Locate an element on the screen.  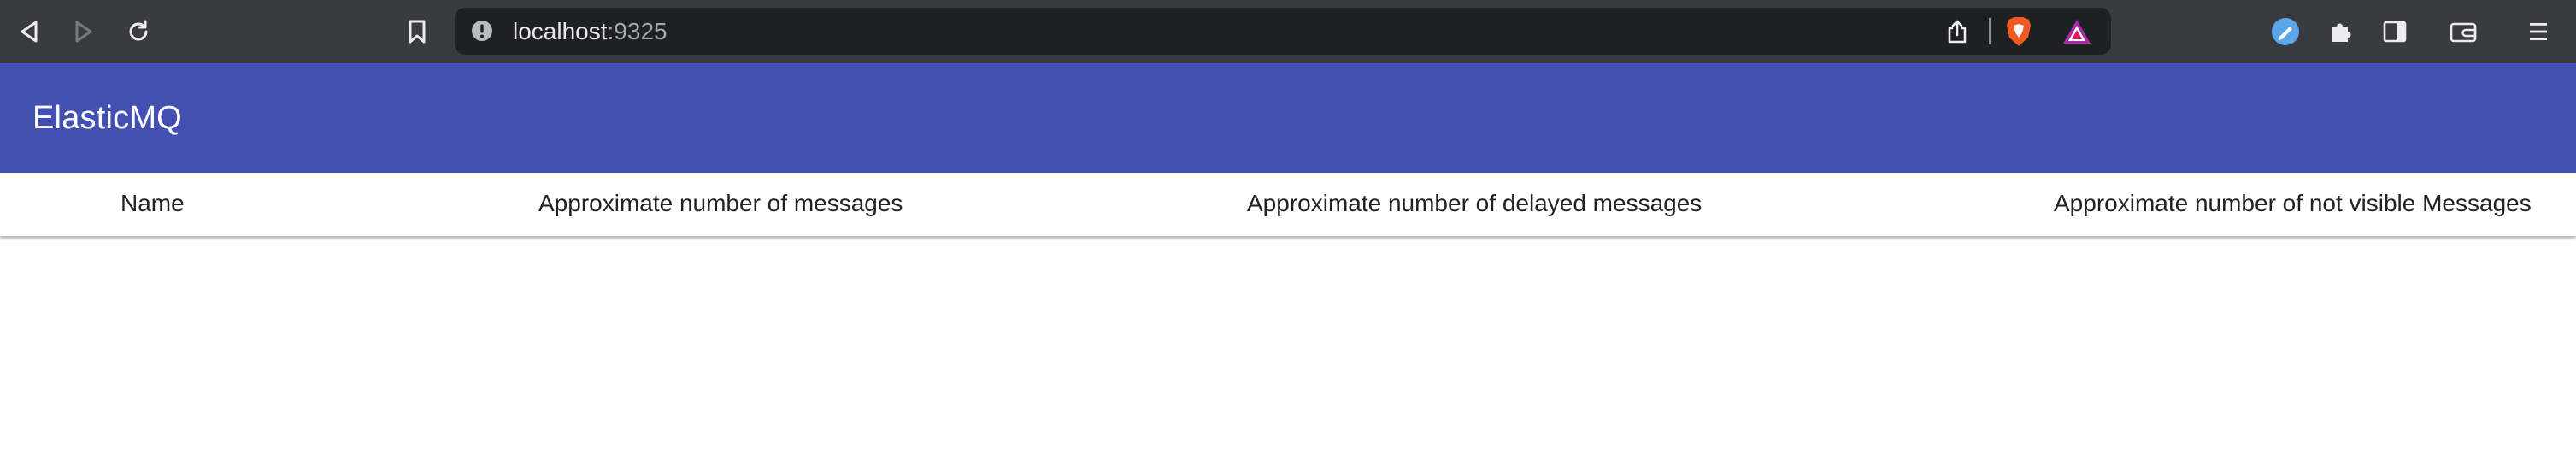
browser-toolbar: localhost:9325 is located at coordinates (1288, 32).